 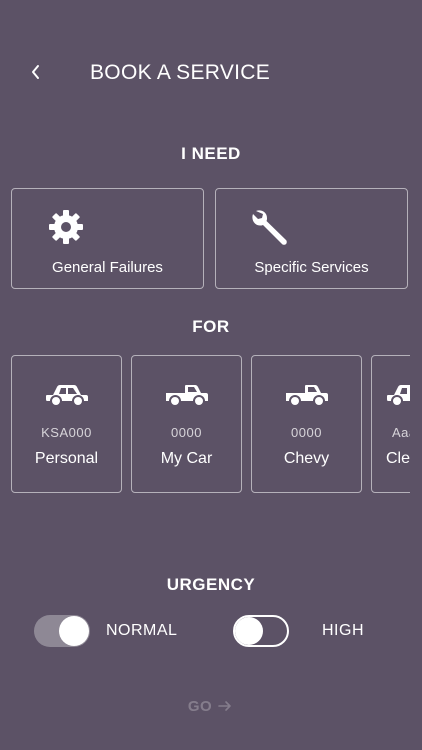 What do you see at coordinates (269, 227) in the screenshot?
I see `wrench-icon` at bounding box center [269, 227].